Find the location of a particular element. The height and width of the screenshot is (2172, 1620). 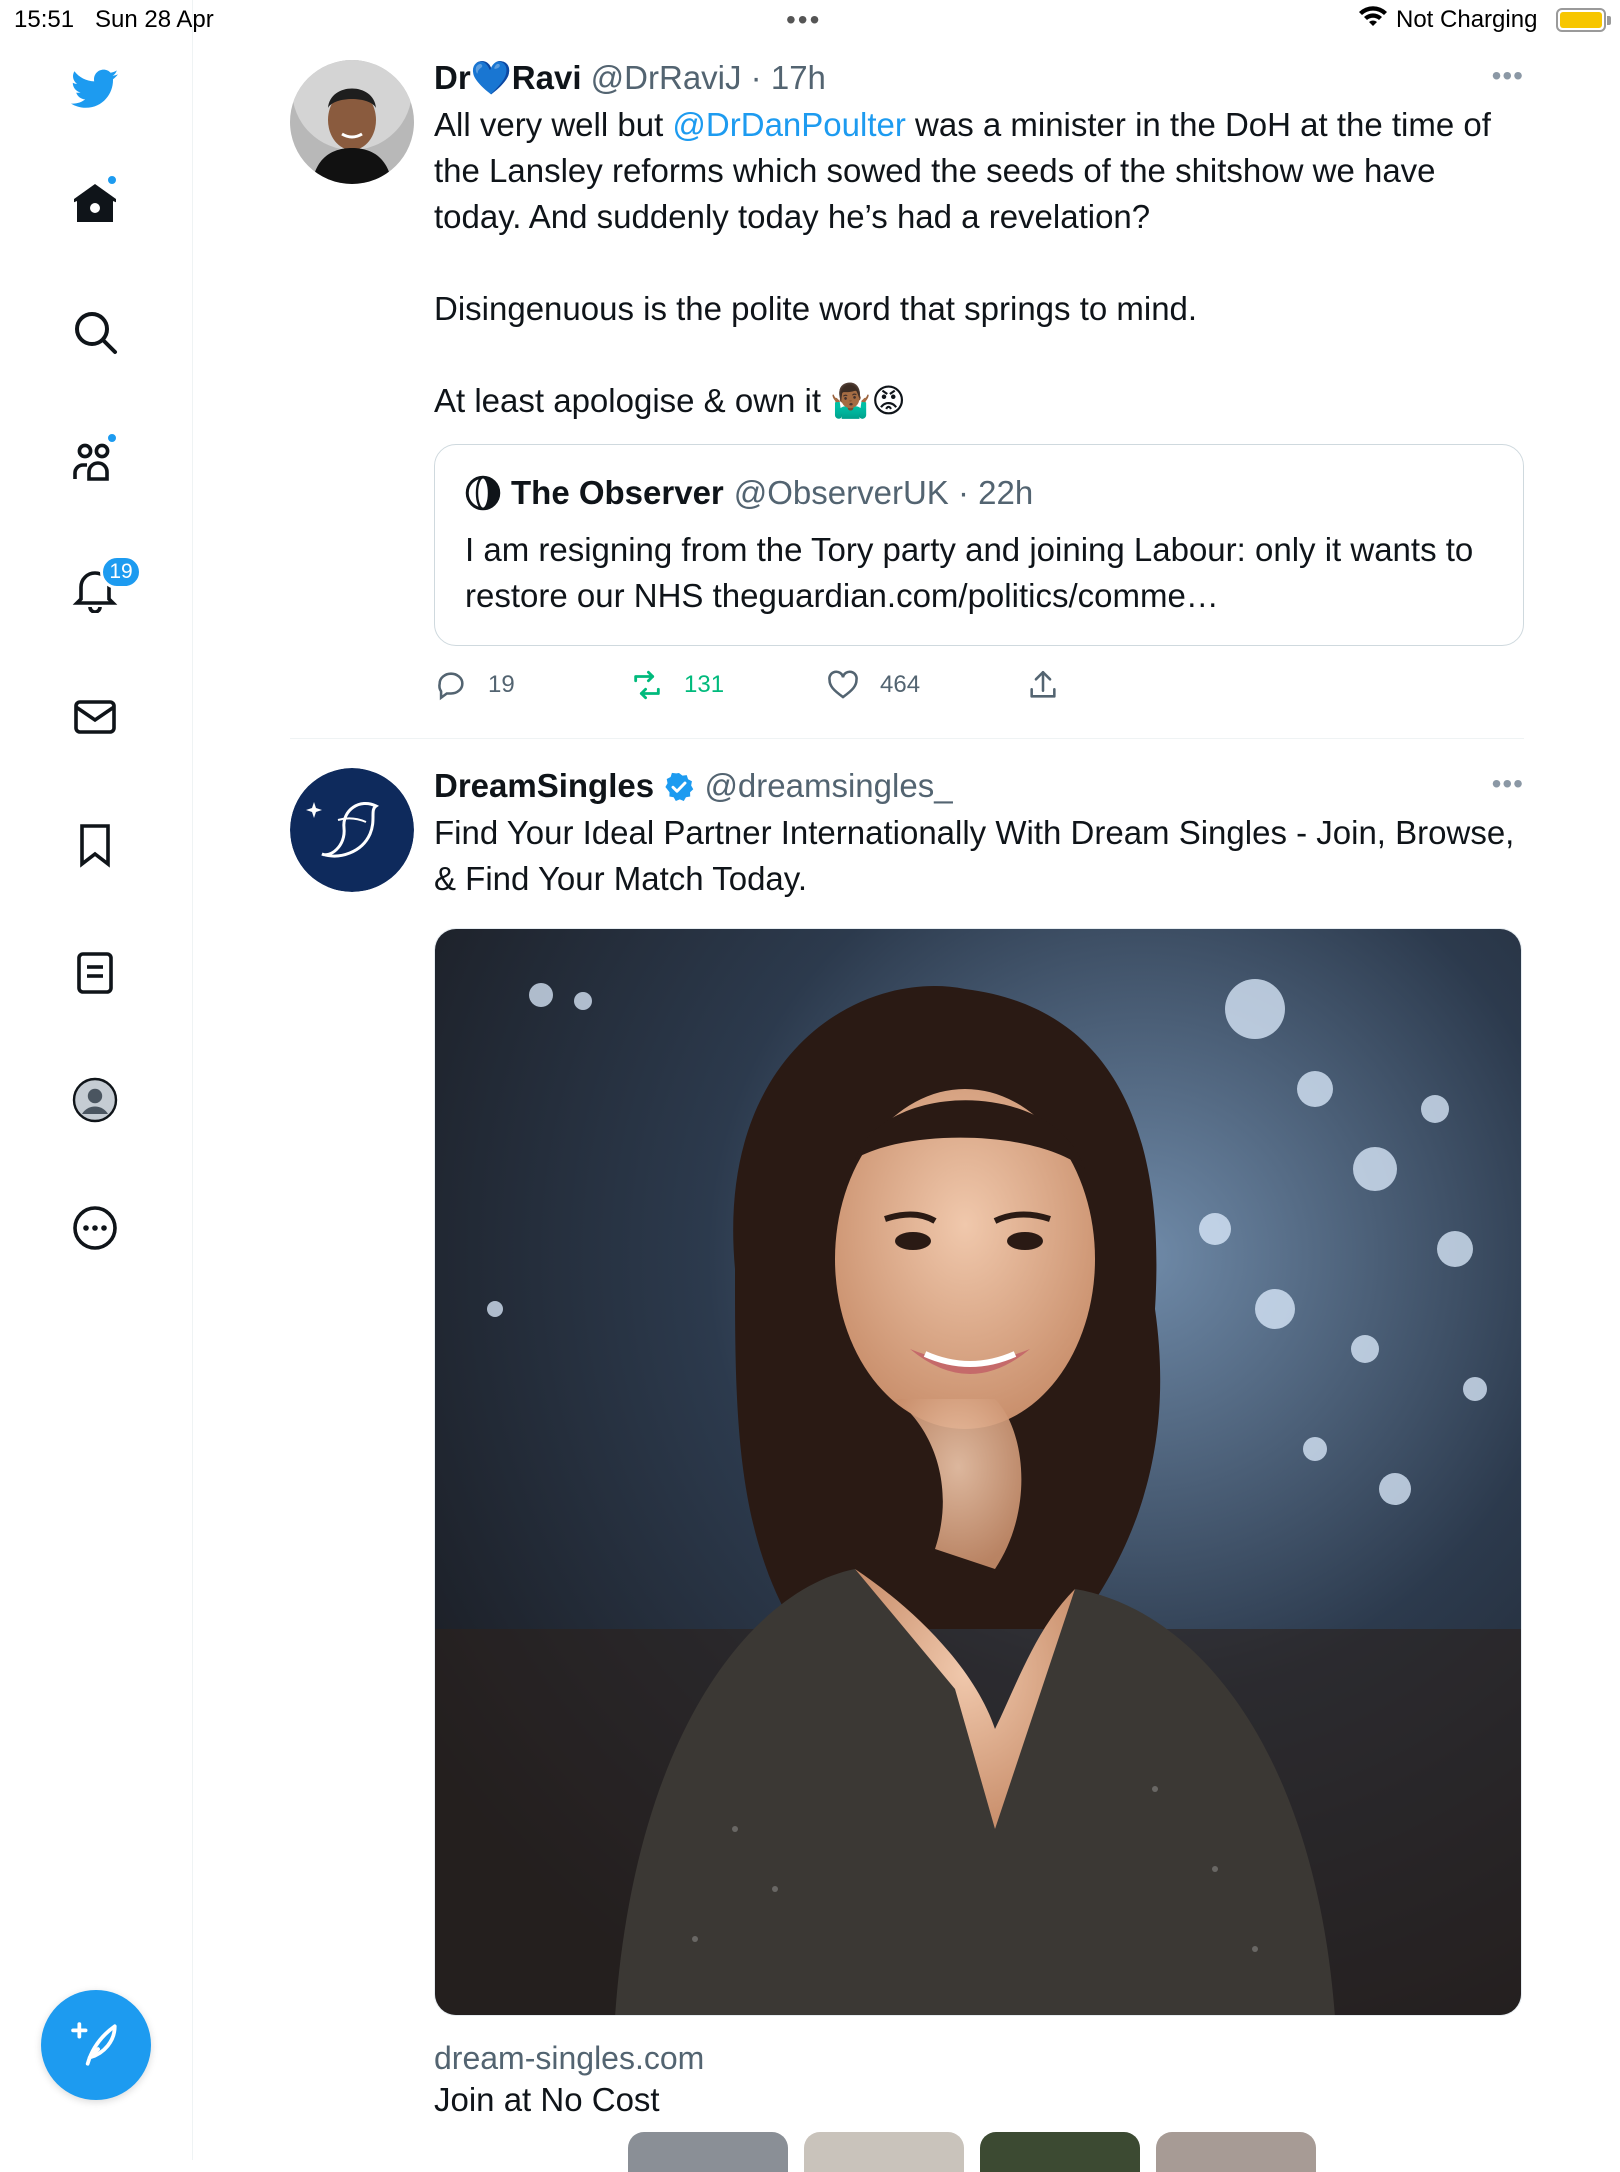

quote-author-handle: @ObserverUK is located at coordinates (841, 492).